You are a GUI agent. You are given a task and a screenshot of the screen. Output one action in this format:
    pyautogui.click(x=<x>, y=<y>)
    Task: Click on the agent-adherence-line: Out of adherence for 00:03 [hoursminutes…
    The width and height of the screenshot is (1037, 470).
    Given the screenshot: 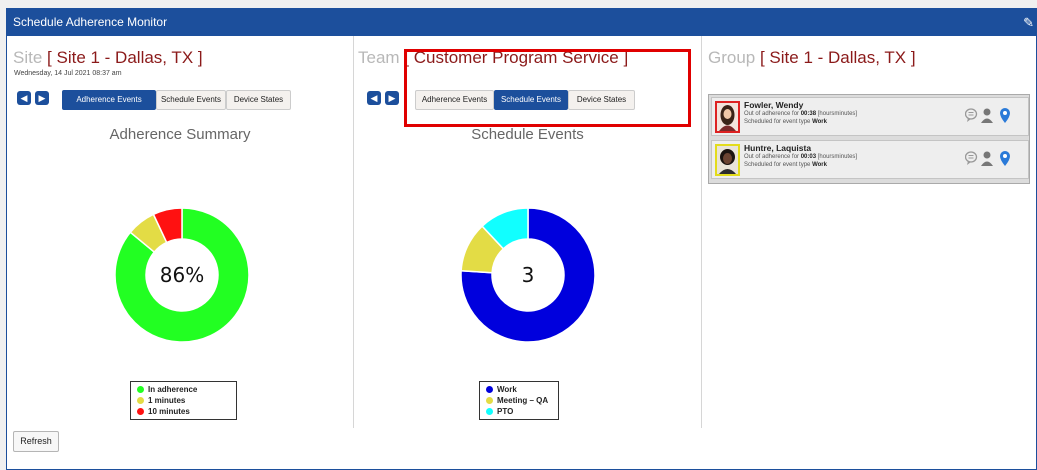 What is the action you would take?
    pyautogui.click(x=801, y=157)
    